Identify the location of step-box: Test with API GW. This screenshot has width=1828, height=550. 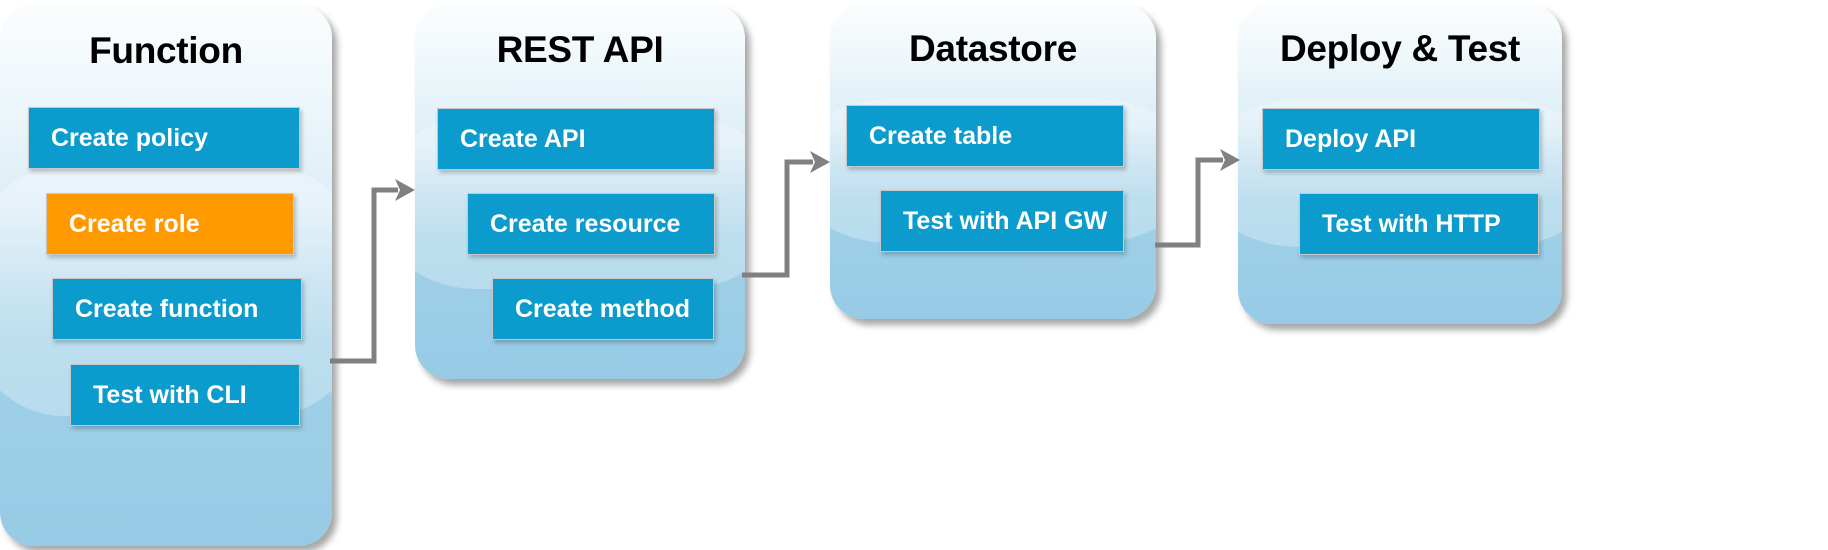
(1002, 221).